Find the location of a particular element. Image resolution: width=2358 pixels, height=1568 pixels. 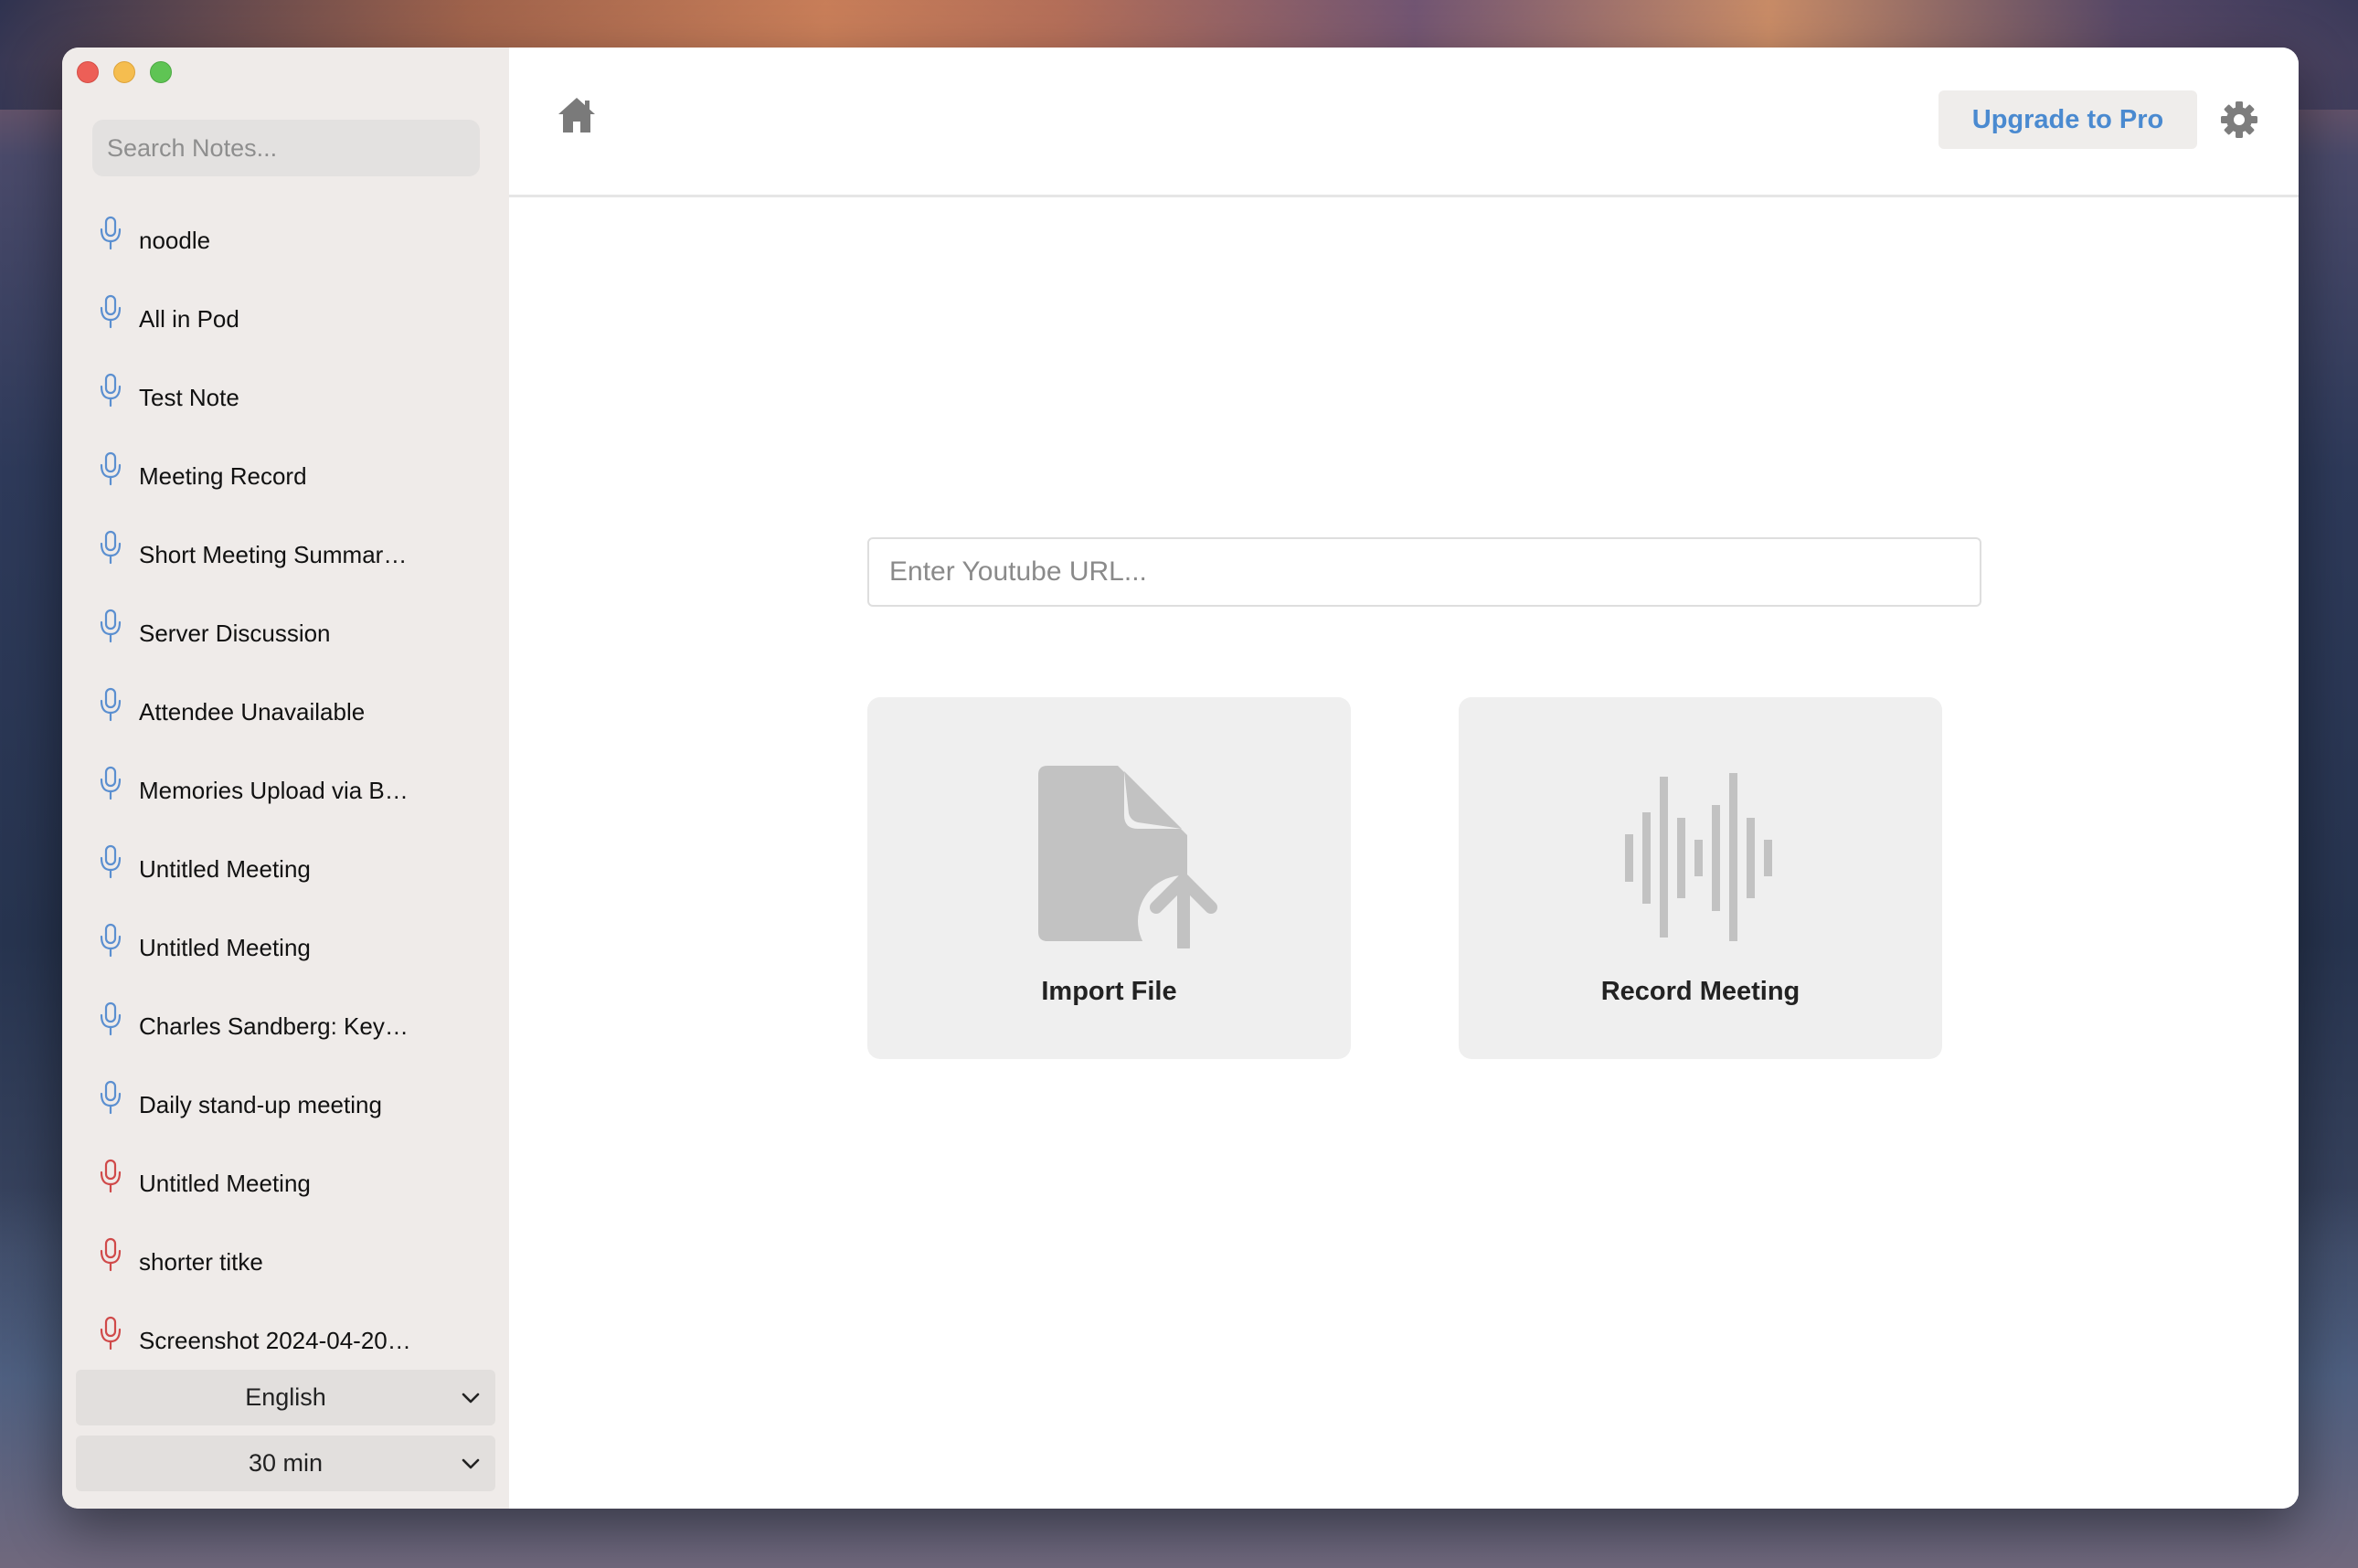

note-title: All in Pod is located at coordinates (189, 319).